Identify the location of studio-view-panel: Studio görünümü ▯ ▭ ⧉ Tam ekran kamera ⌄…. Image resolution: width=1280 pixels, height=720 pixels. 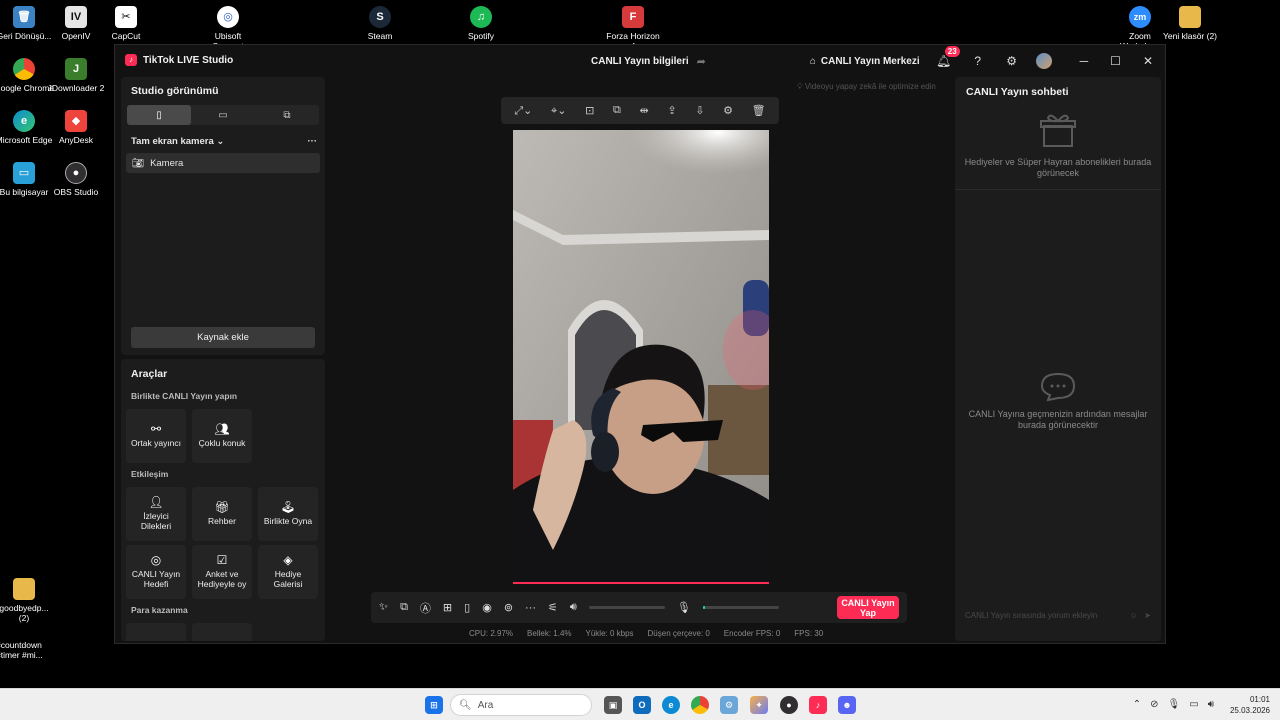
(223, 216).